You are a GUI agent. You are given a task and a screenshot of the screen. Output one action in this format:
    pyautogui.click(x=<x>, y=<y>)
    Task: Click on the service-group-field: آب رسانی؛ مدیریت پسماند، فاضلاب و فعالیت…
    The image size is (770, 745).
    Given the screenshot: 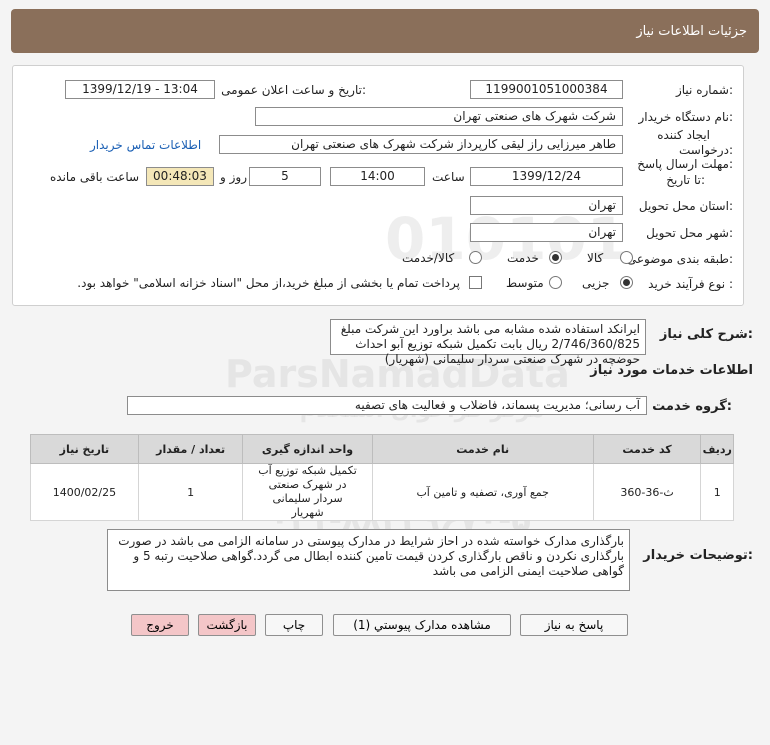 What is the action you would take?
    pyautogui.click(x=387, y=405)
    